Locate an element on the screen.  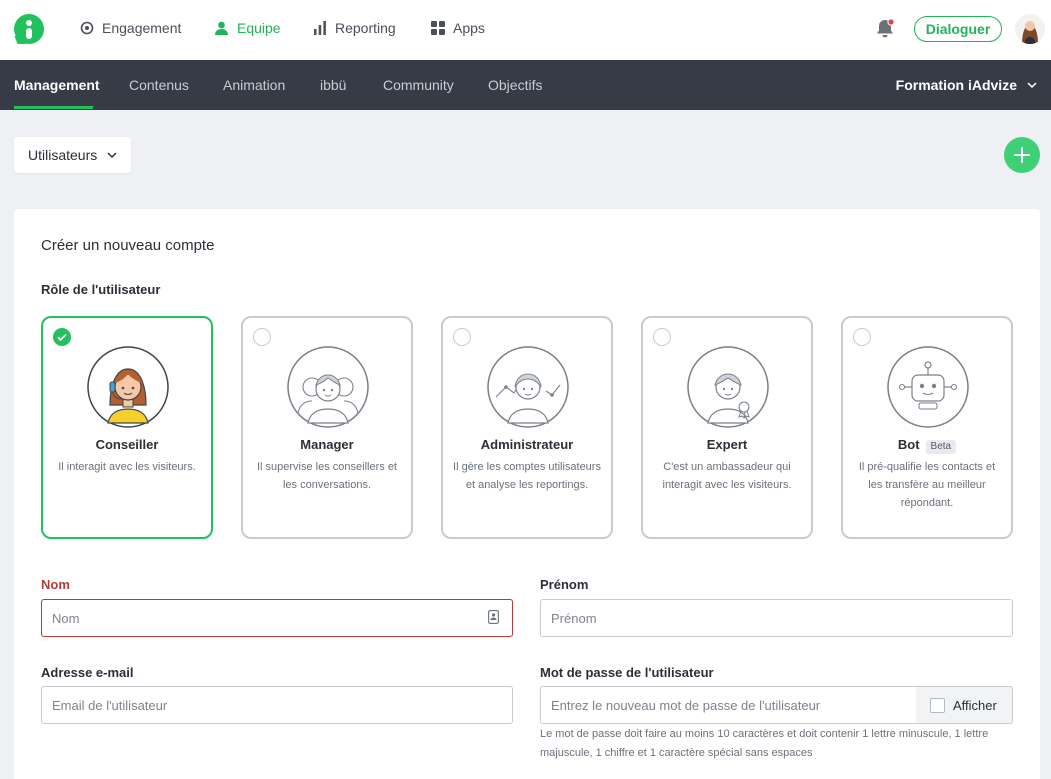
manager-illustration-icon is located at coordinates (328, 387).